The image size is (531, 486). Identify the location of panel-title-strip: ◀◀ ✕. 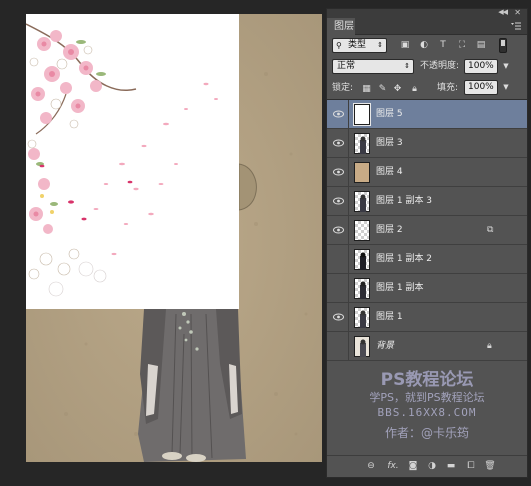
(427, 13).